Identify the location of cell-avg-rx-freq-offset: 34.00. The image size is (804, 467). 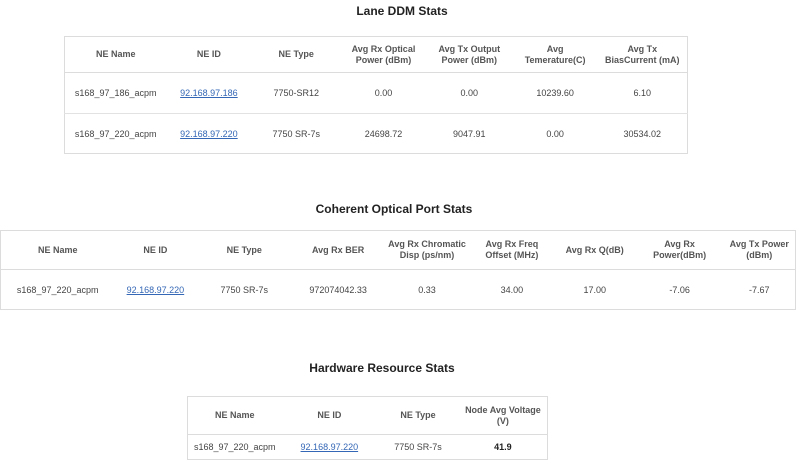
(512, 289).